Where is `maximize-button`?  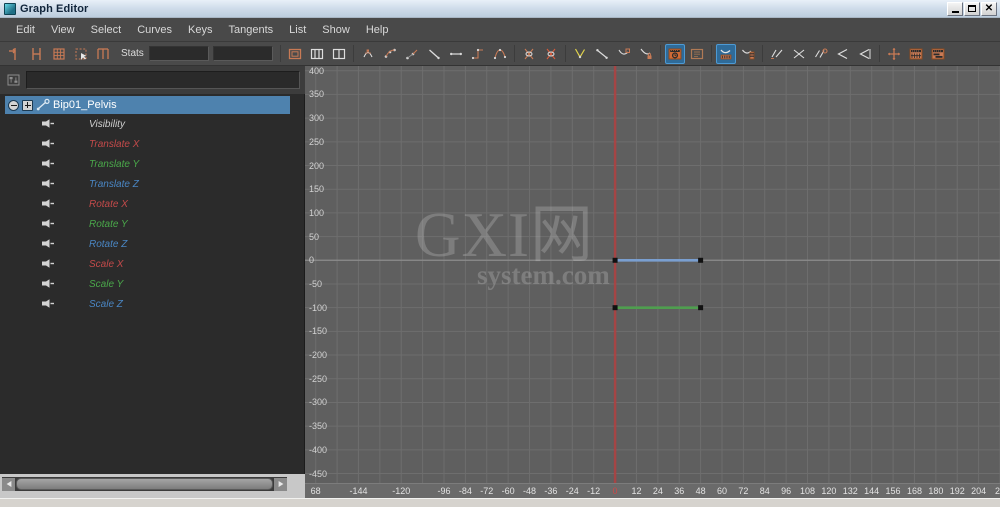 maximize-button is located at coordinates (972, 8).